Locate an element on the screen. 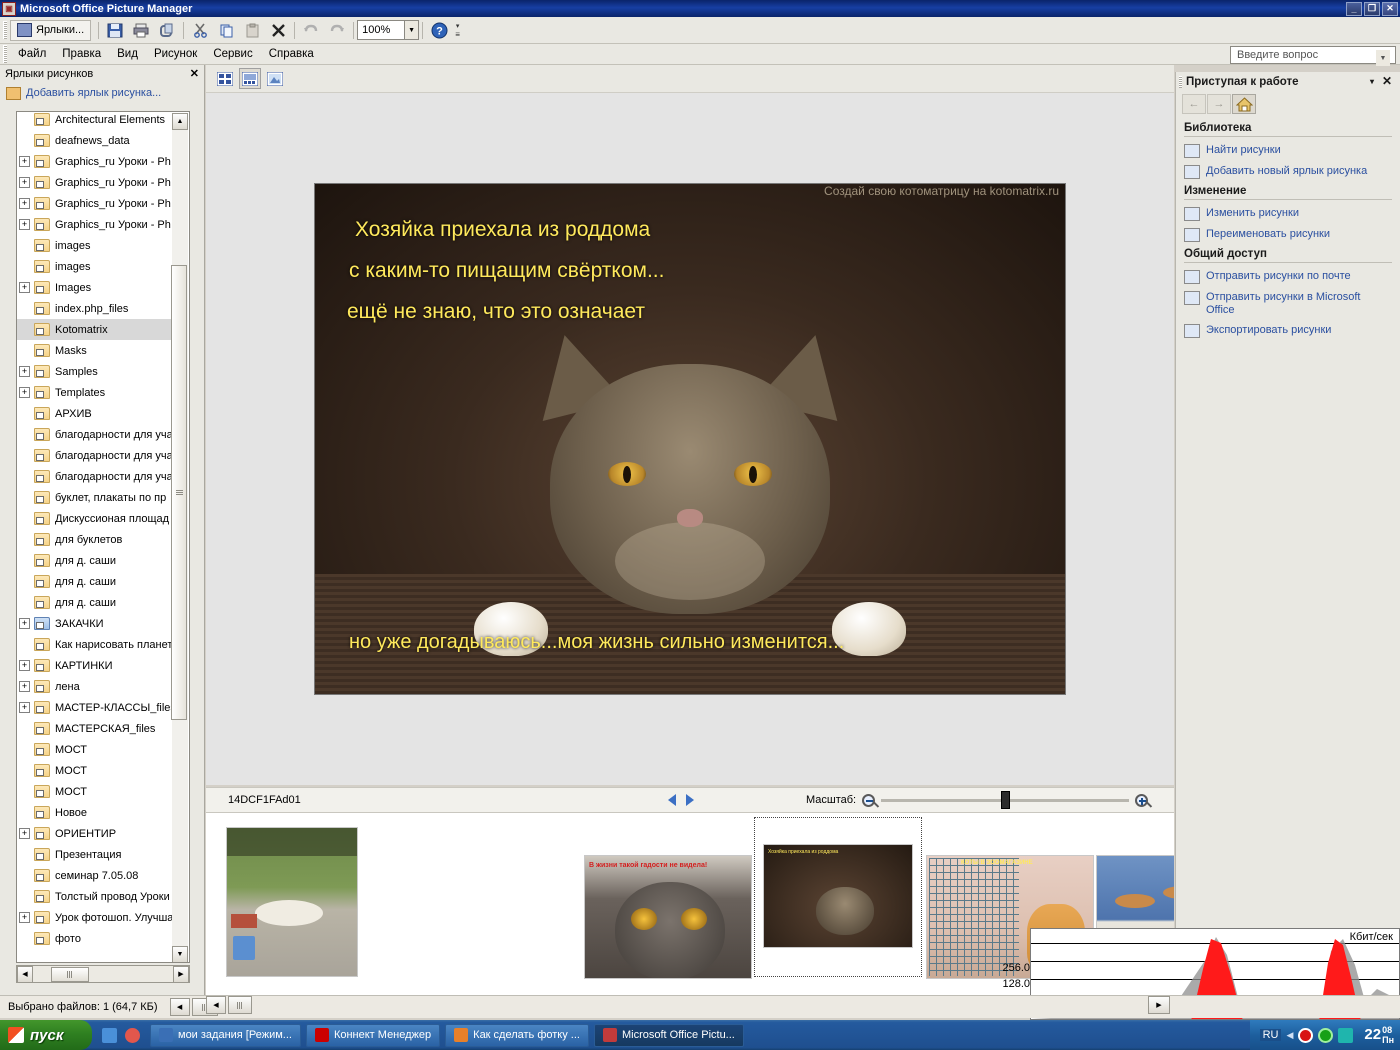  tree-item: index.php_files is located at coordinates (95, 308).